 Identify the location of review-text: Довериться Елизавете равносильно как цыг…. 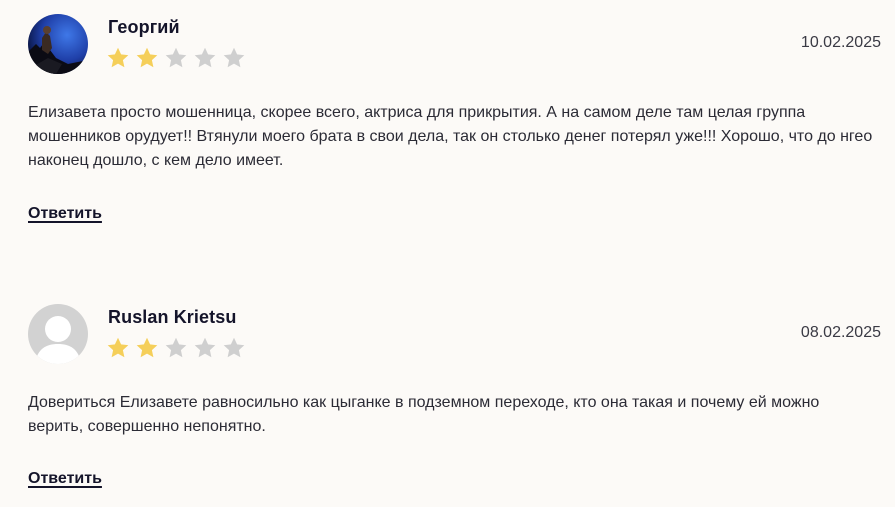
(424, 414).